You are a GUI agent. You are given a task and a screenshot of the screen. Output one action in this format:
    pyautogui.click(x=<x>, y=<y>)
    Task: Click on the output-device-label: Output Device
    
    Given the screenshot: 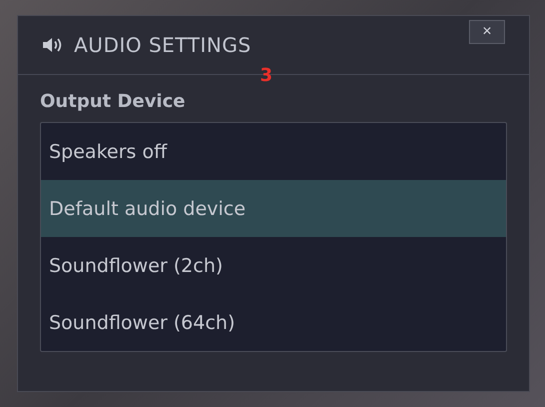 What is the action you would take?
    pyautogui.click(x=113, y=101)
    